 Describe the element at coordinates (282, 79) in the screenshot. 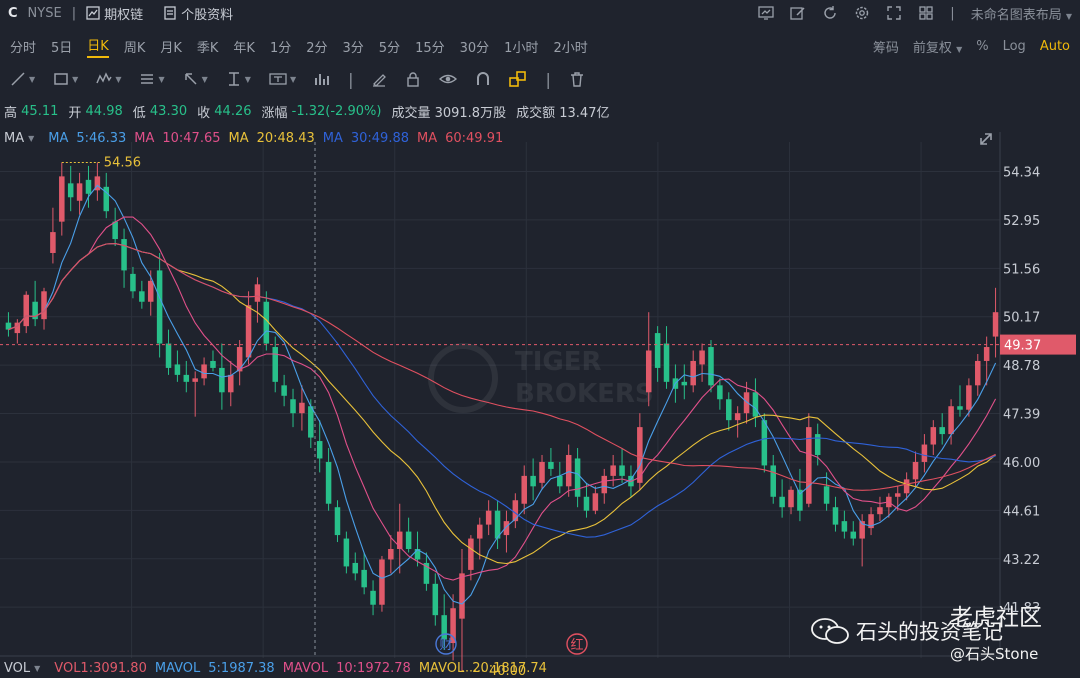

I see `text-tool: ▼` at that location.